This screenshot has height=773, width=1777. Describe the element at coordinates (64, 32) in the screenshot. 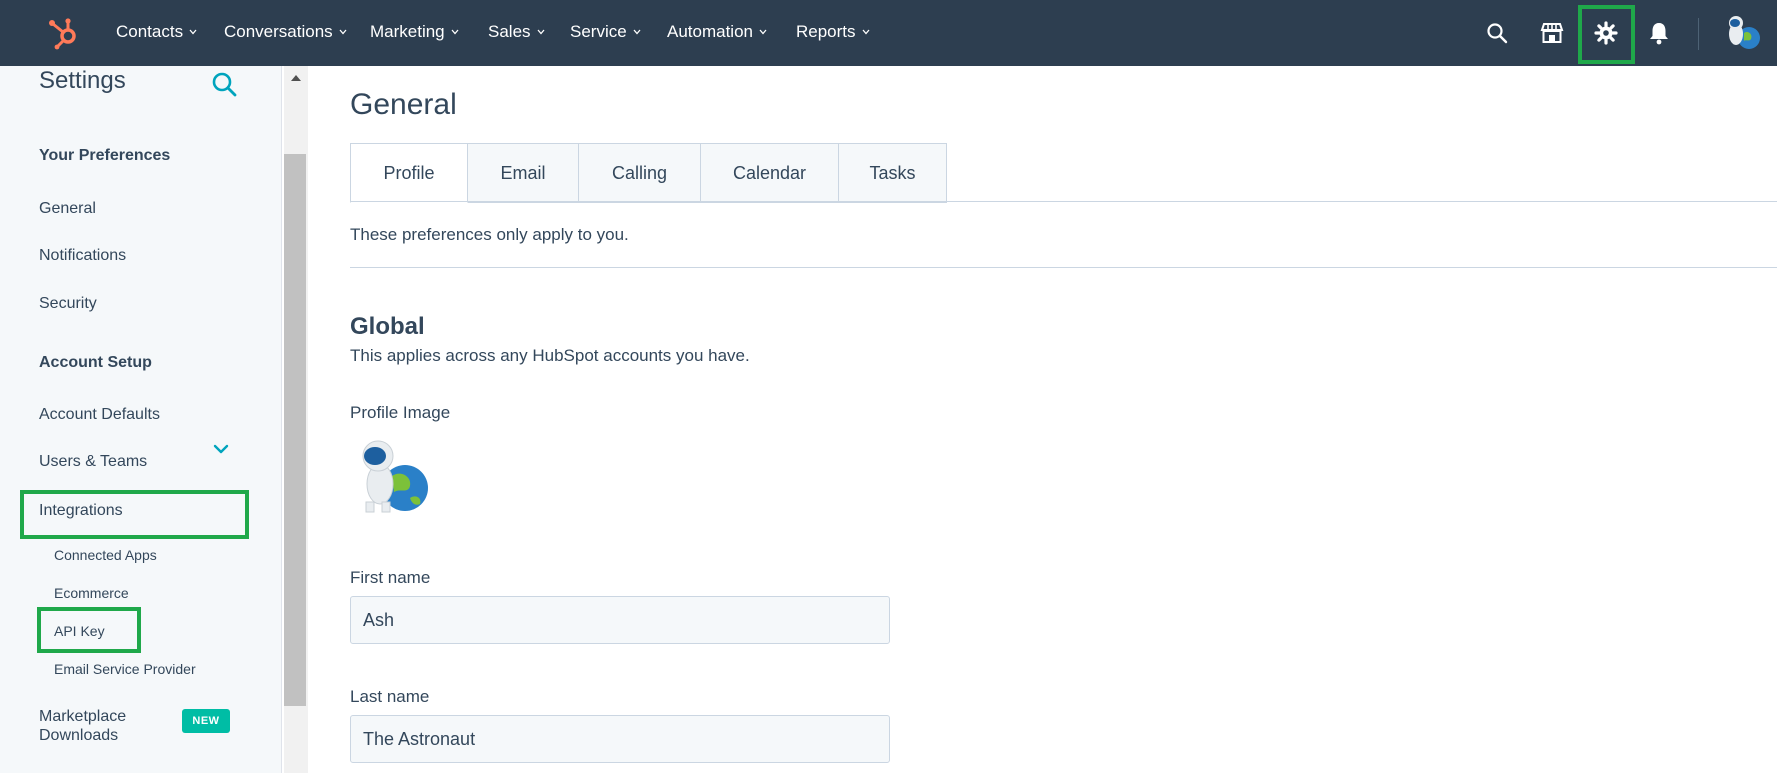

I see `hubspot-logo-icon` at that location.